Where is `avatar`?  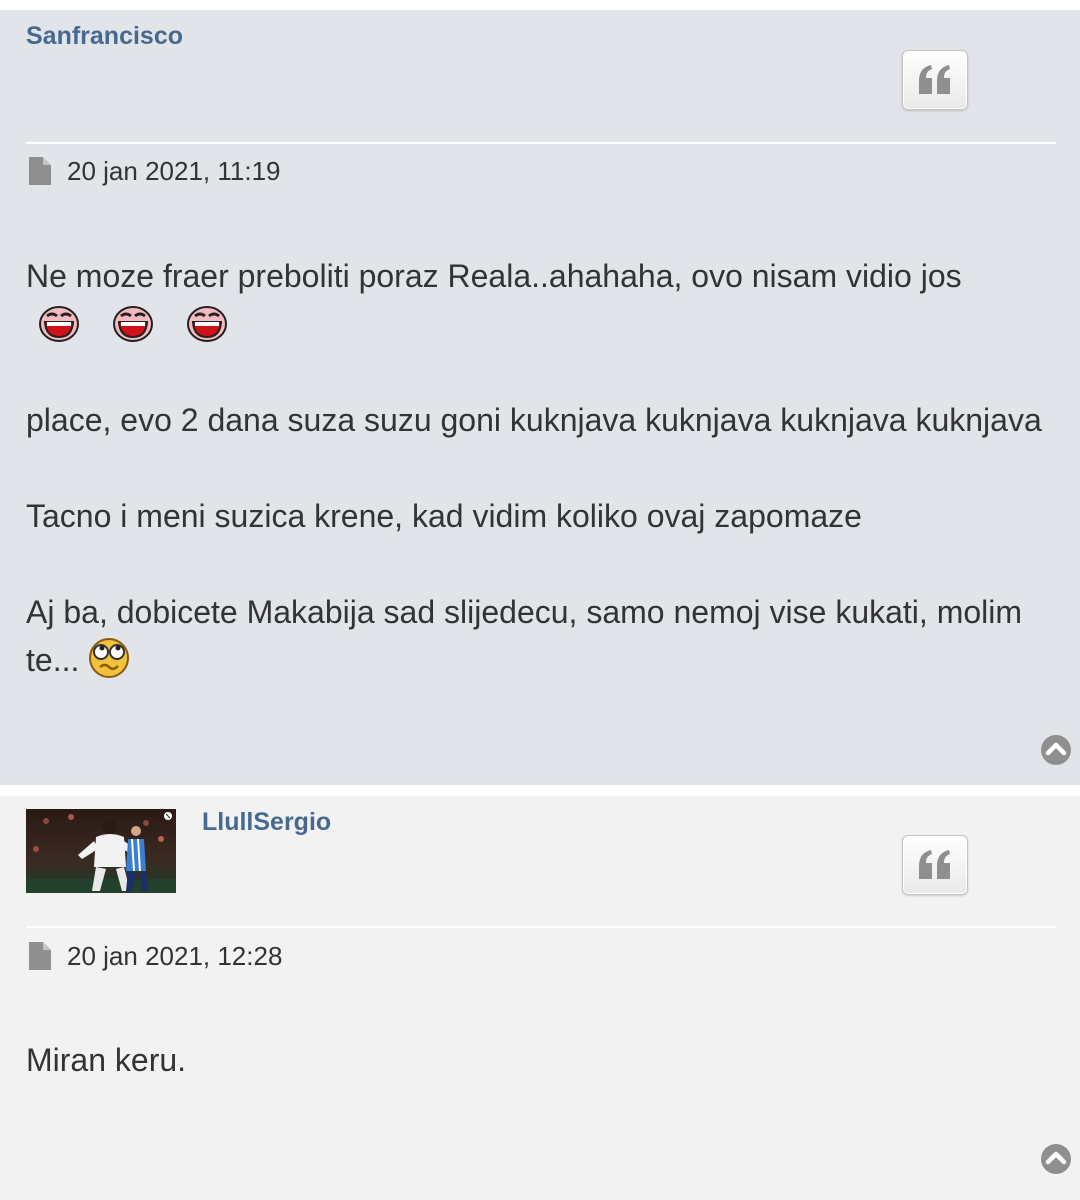
avatar is located at coordinates (101, 851).